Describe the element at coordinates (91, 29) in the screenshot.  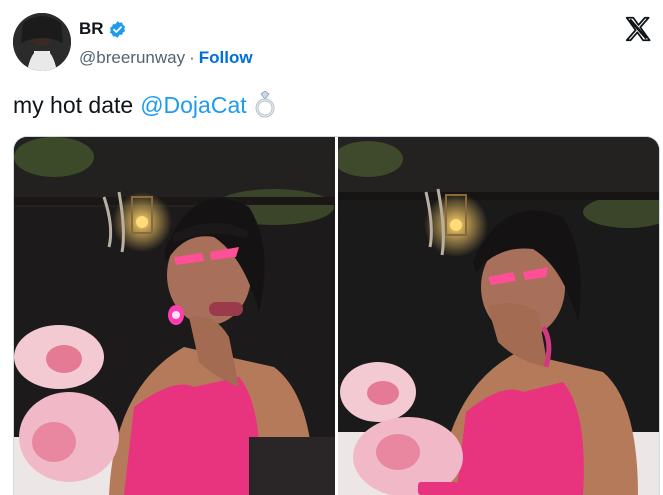
I see `author-name: BR` at that location.